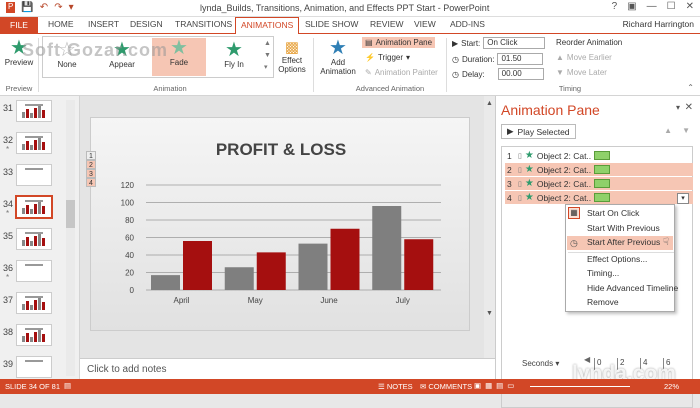 This screenshot has width=700, height=408. I want to click on notes-button: ☰ NOTES, so click(395, 386).